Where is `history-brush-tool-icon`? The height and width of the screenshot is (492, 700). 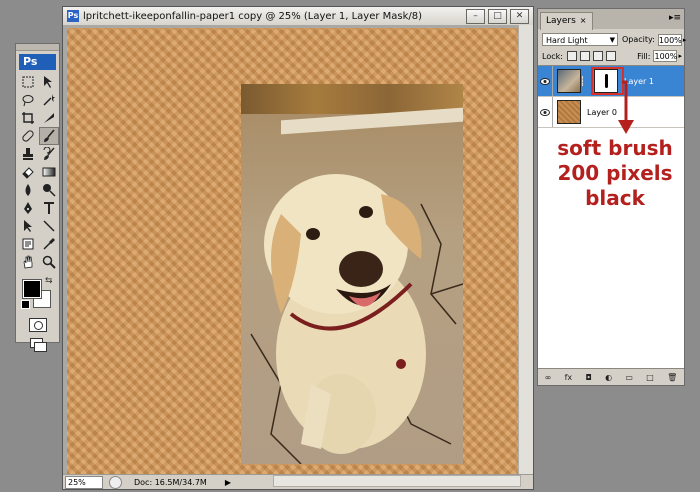
history-brush-tool-icon is located at coordinates (49, 154).